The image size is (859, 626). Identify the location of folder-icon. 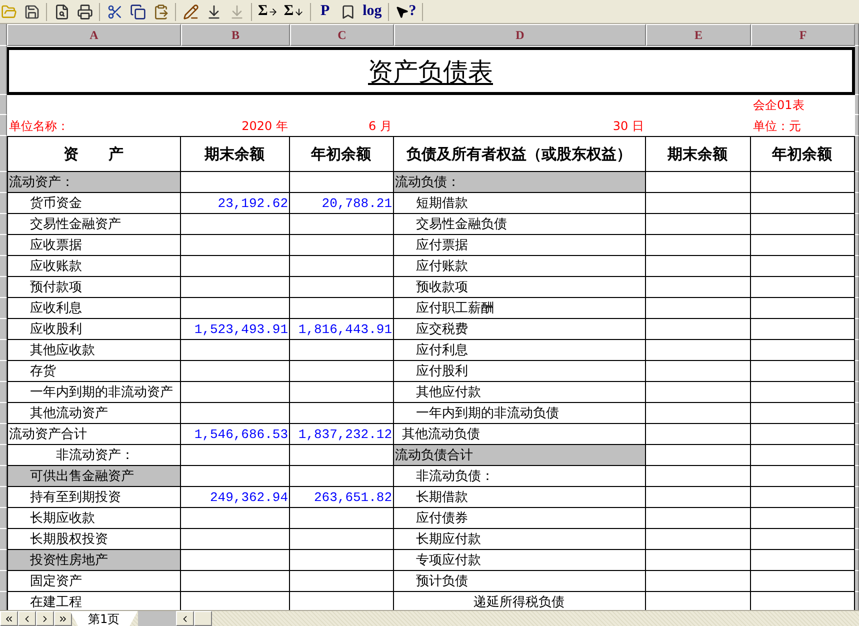
(8, 12).